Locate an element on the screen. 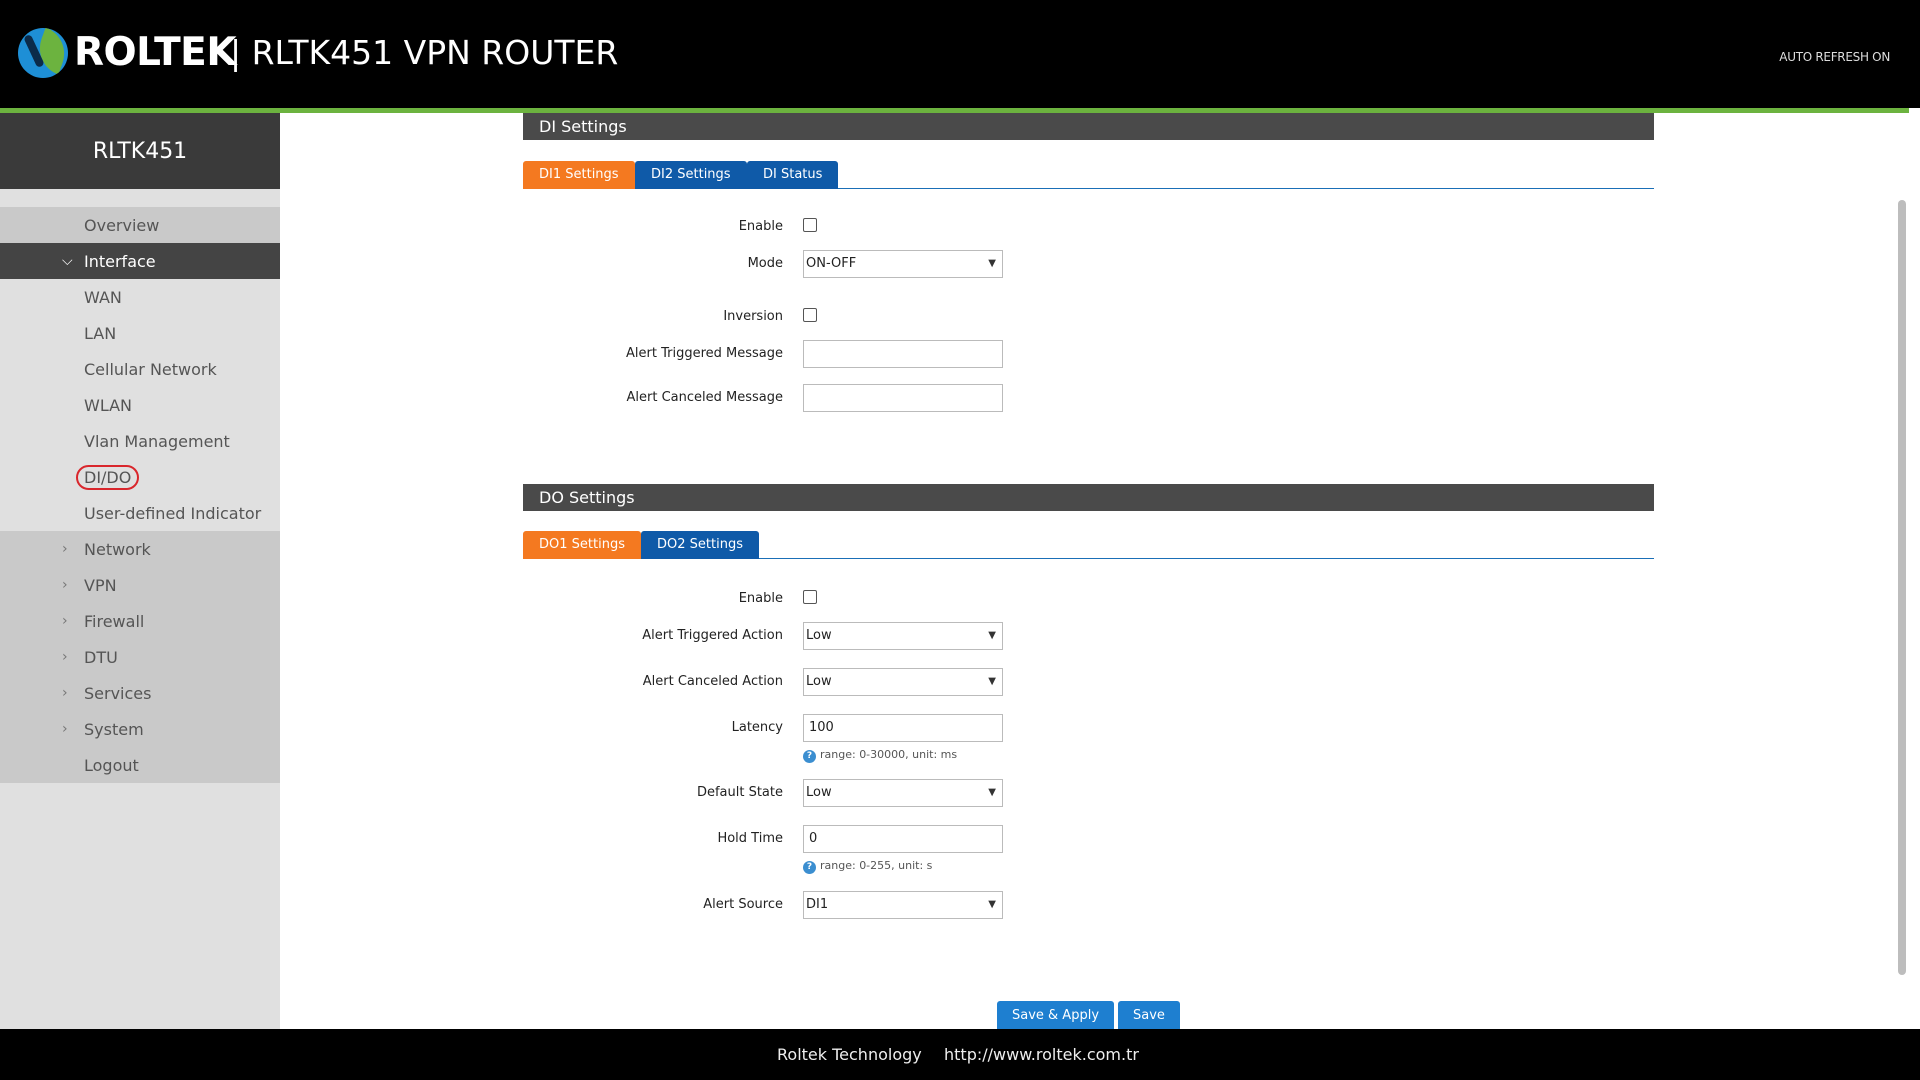 This screenshot has width=1920, height=1080. sidebar-item-overview: Overview is located at coordinates (140, 225).